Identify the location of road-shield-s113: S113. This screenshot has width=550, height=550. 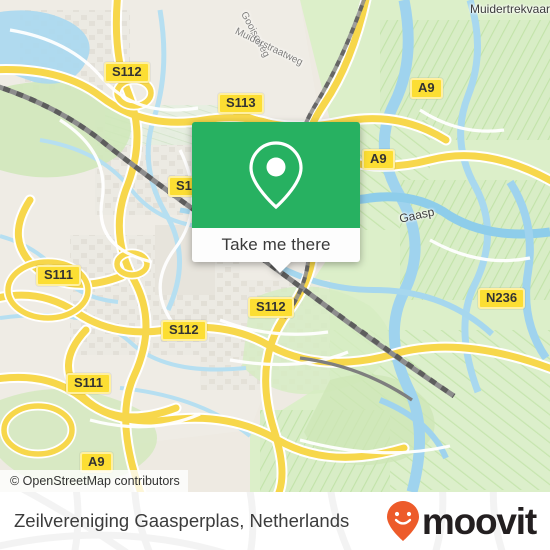
(241, 103).